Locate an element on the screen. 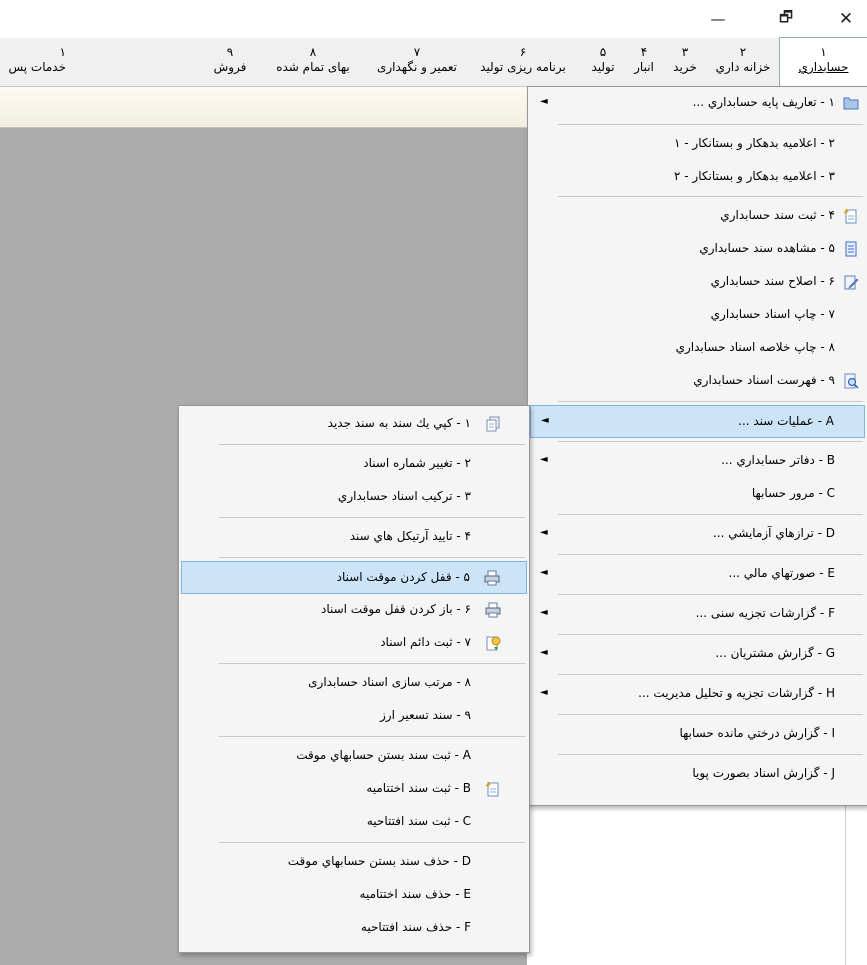 Image resolution: width=867 pixels, height=965 pixels. menu-item-customer-report: G - گزارش مشتريان ... ◄ is located at coordinates (697, 654).